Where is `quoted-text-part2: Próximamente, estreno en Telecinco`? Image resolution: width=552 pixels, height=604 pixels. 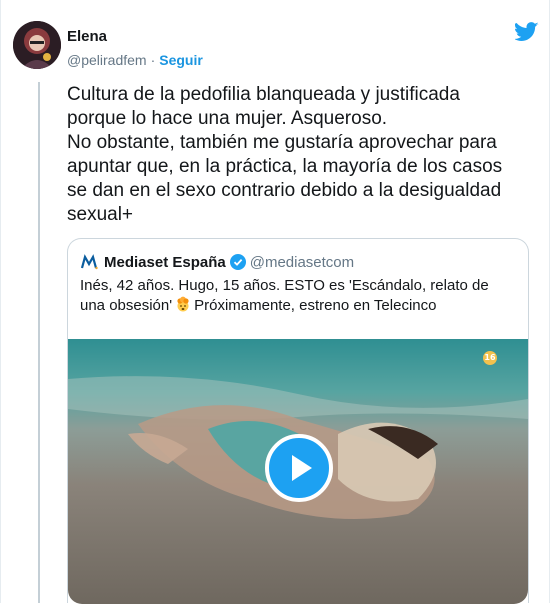 quoted-text-part2: Próximamente, estreno en Telecinco is located at coordinates (315, 305).